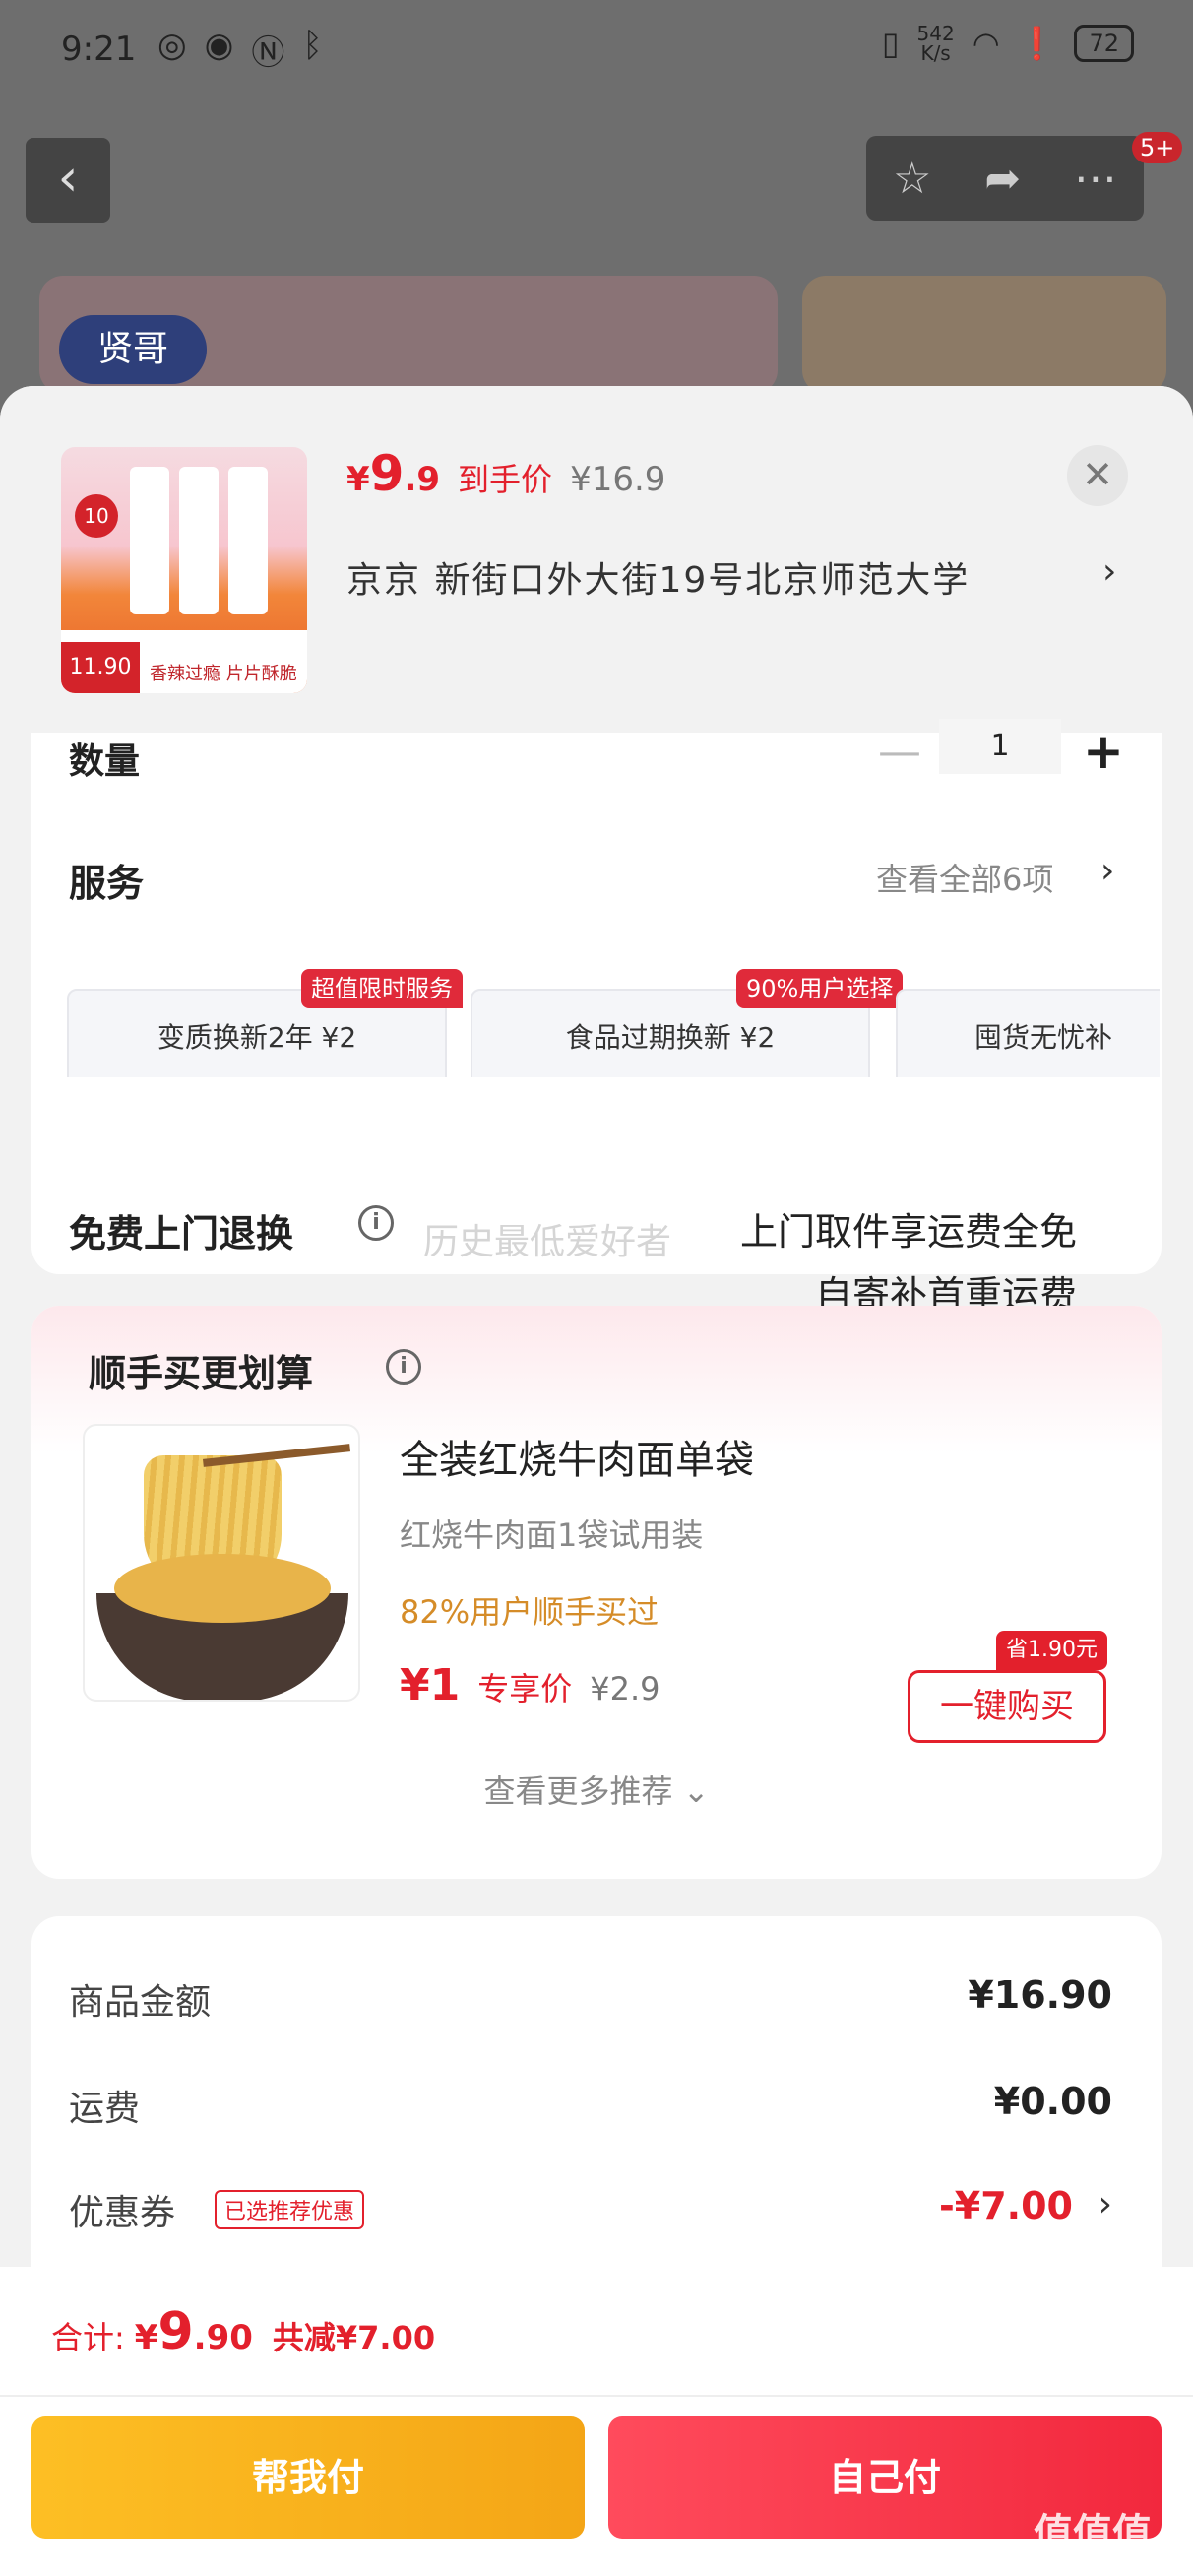 This screenshot has width=1193, height=2576. I want to click on services-label: 服务, so click(107, 883).